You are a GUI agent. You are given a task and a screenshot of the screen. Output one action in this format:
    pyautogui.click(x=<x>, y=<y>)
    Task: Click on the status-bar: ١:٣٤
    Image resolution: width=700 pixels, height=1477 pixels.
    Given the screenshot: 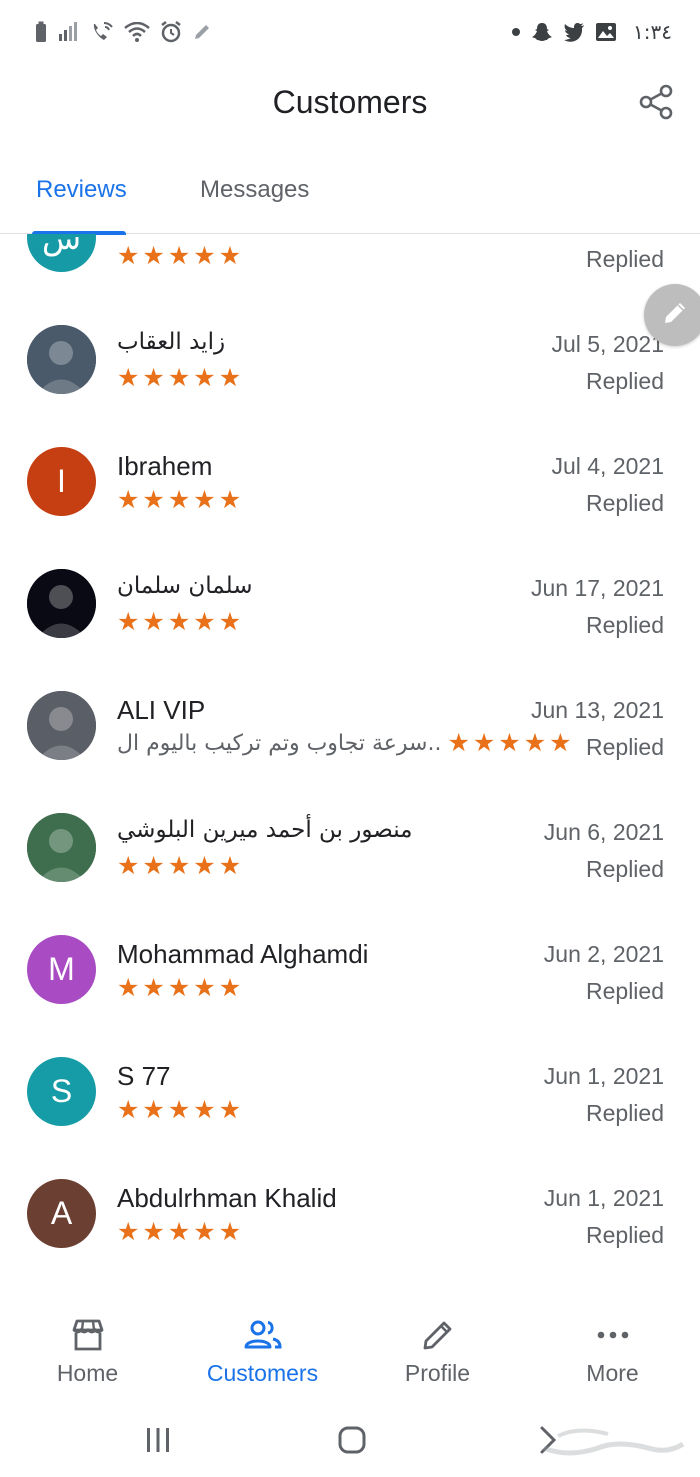 What is the action you would take?
    pyautogui.click(x=350, y=32)
    